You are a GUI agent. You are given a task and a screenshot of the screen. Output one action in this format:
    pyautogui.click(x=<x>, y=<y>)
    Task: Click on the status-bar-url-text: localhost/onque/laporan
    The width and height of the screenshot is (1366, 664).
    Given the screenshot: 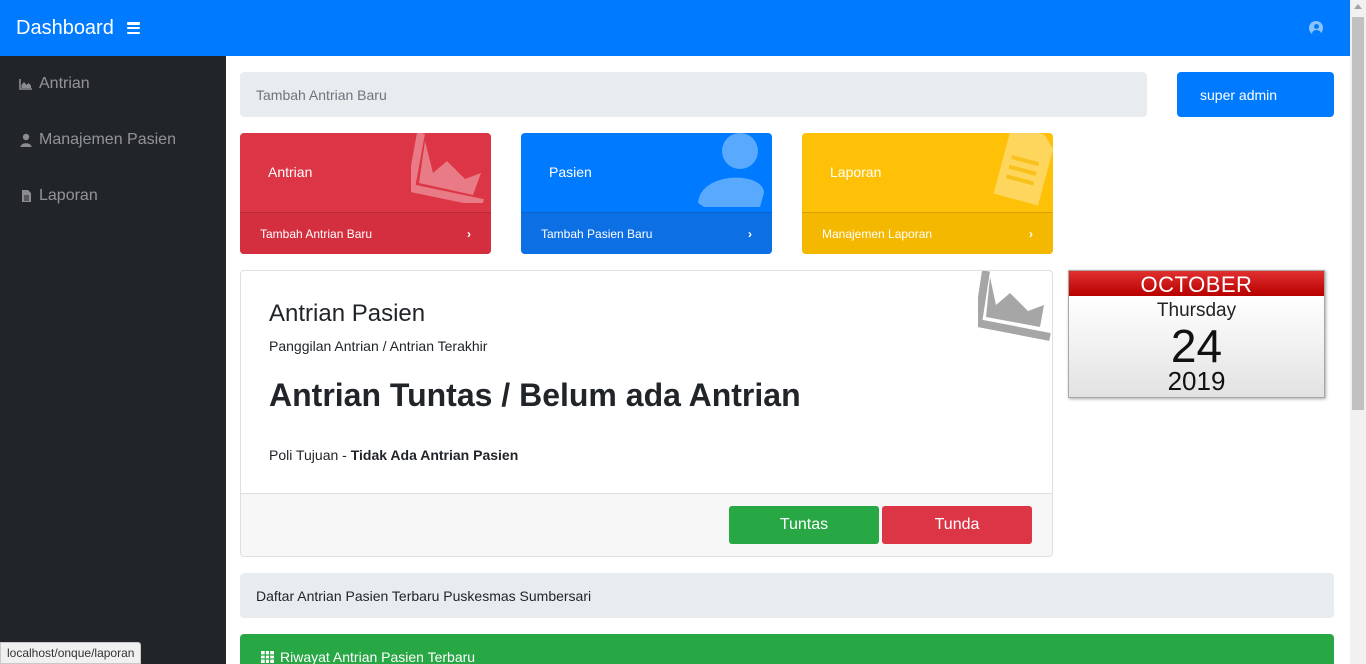 What is the action you would take?
    pyautogui.click(x=71, y=653)
    